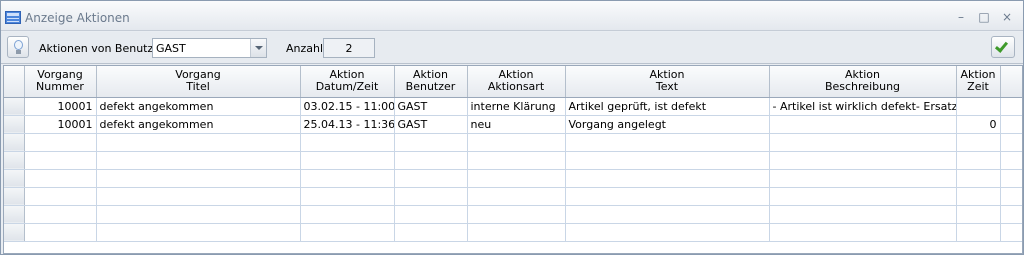 Image resolution: width=1024 pixels, height=255 pixels. I want to click on chevron-down-icon, so click(258, 48).